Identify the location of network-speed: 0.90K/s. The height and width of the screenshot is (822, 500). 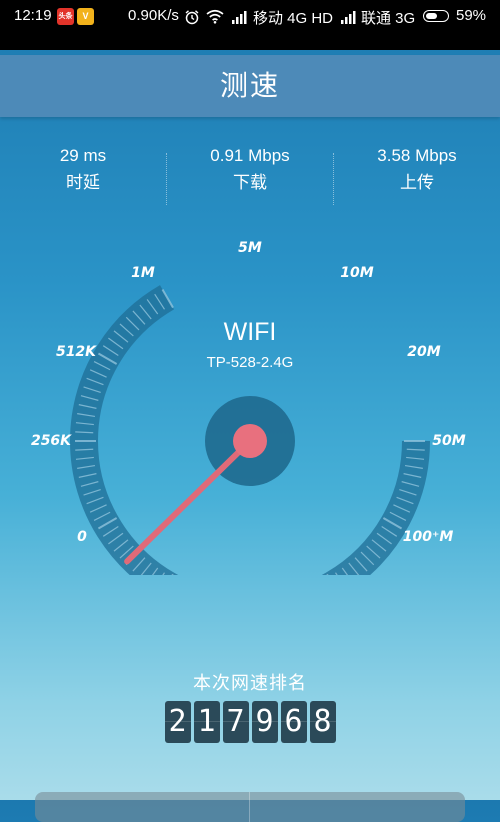
(153, 15).